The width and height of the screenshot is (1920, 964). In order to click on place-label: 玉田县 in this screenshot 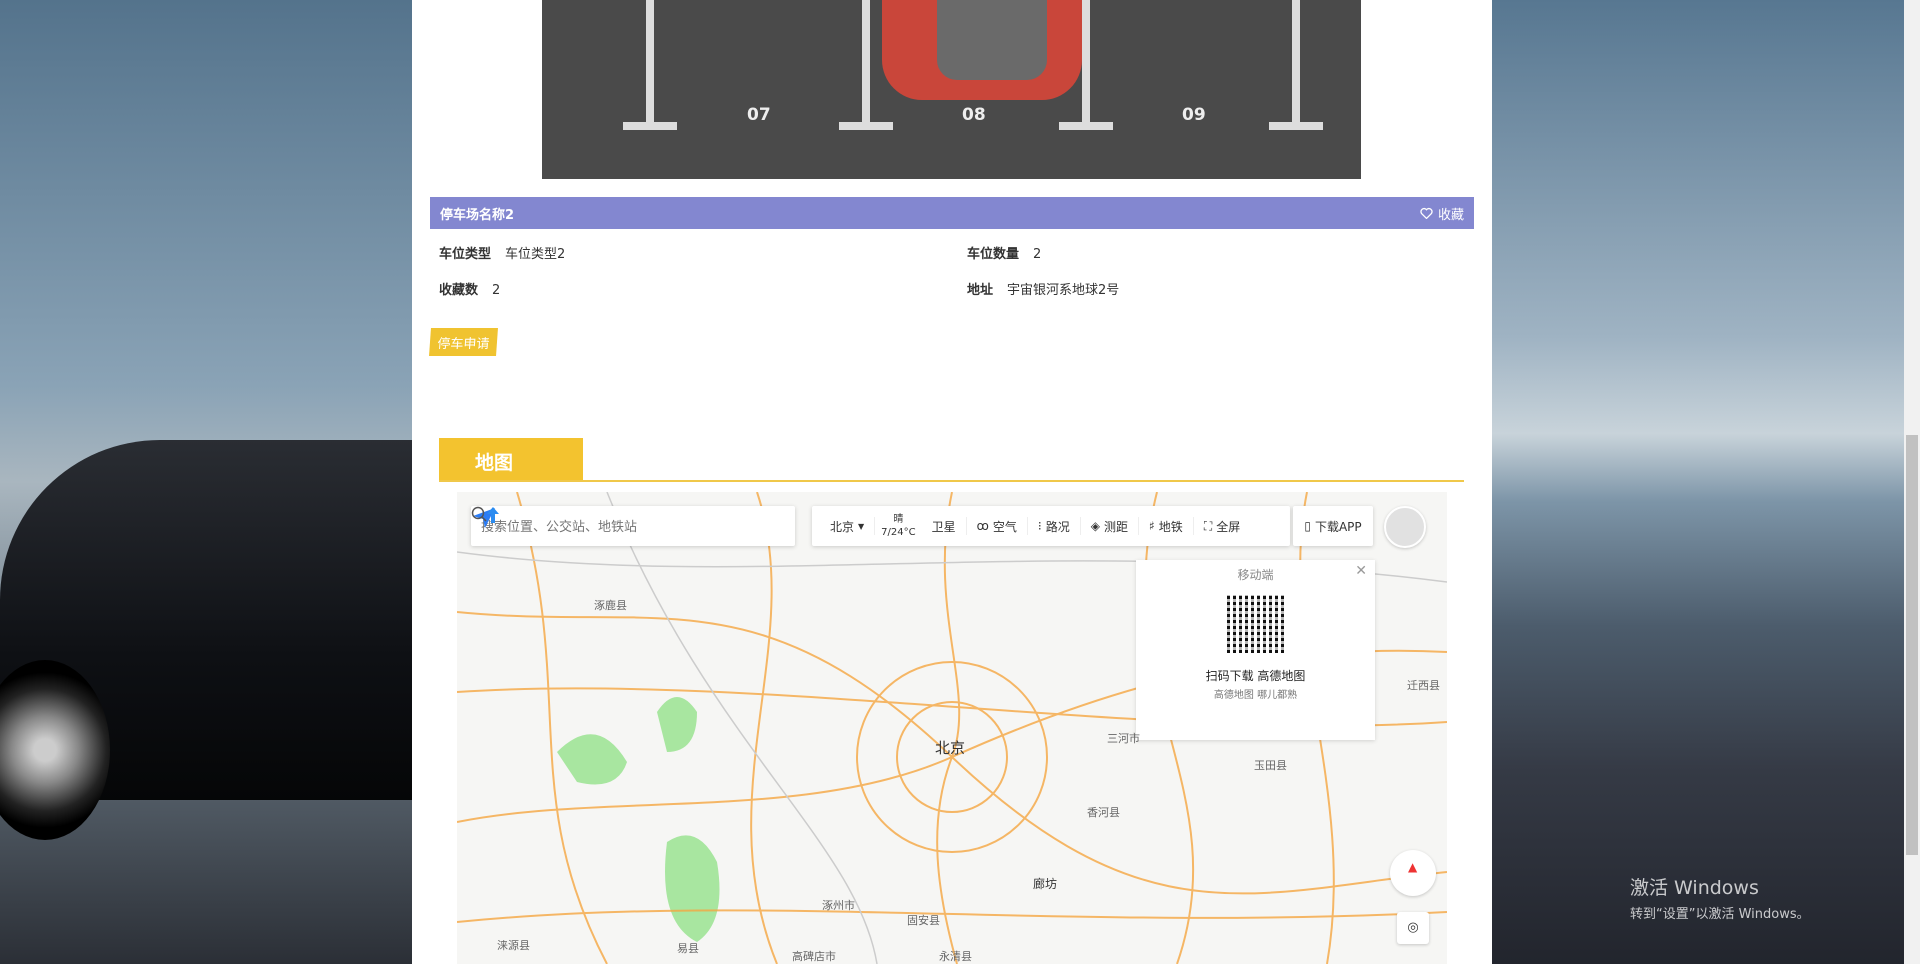, I will do `click(1270, 765)`.